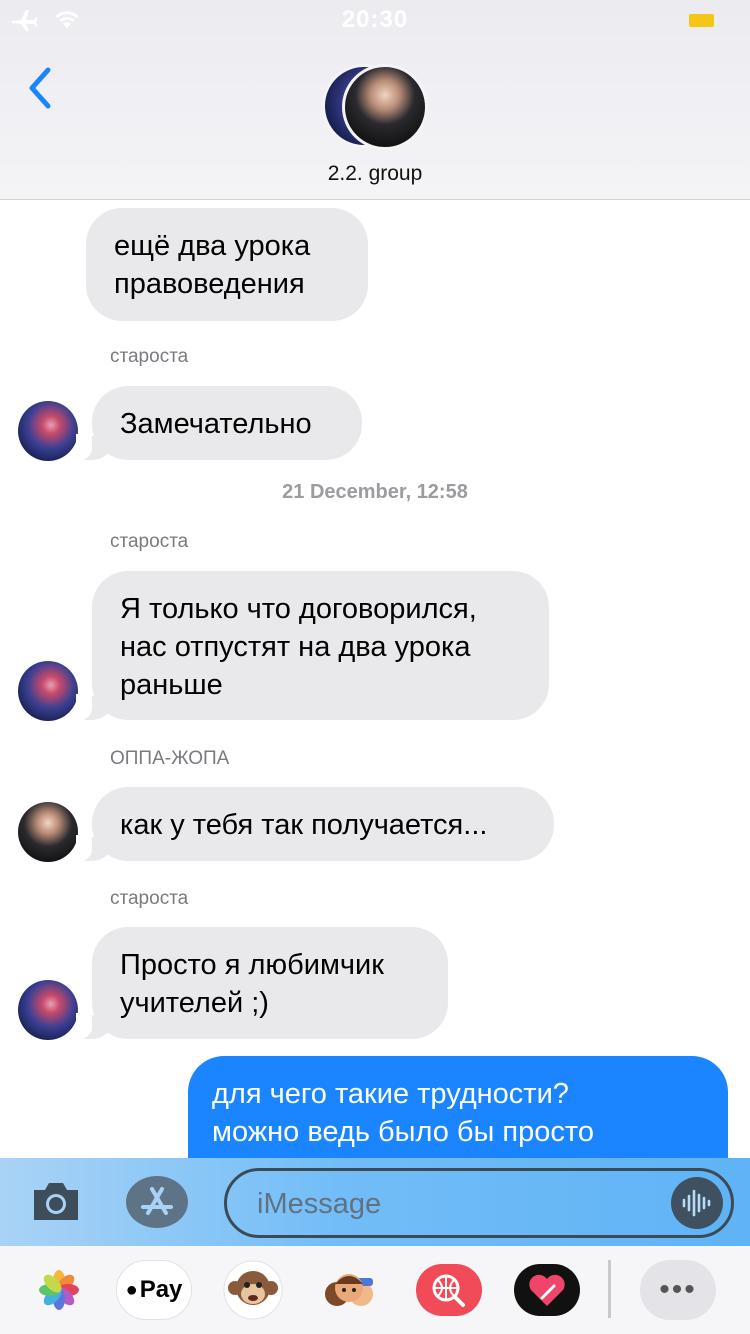  What do you see at coordinates (375, 174) in the screenshot?
I see `group-name: 2.2. group` at bounding box center [375, 174].